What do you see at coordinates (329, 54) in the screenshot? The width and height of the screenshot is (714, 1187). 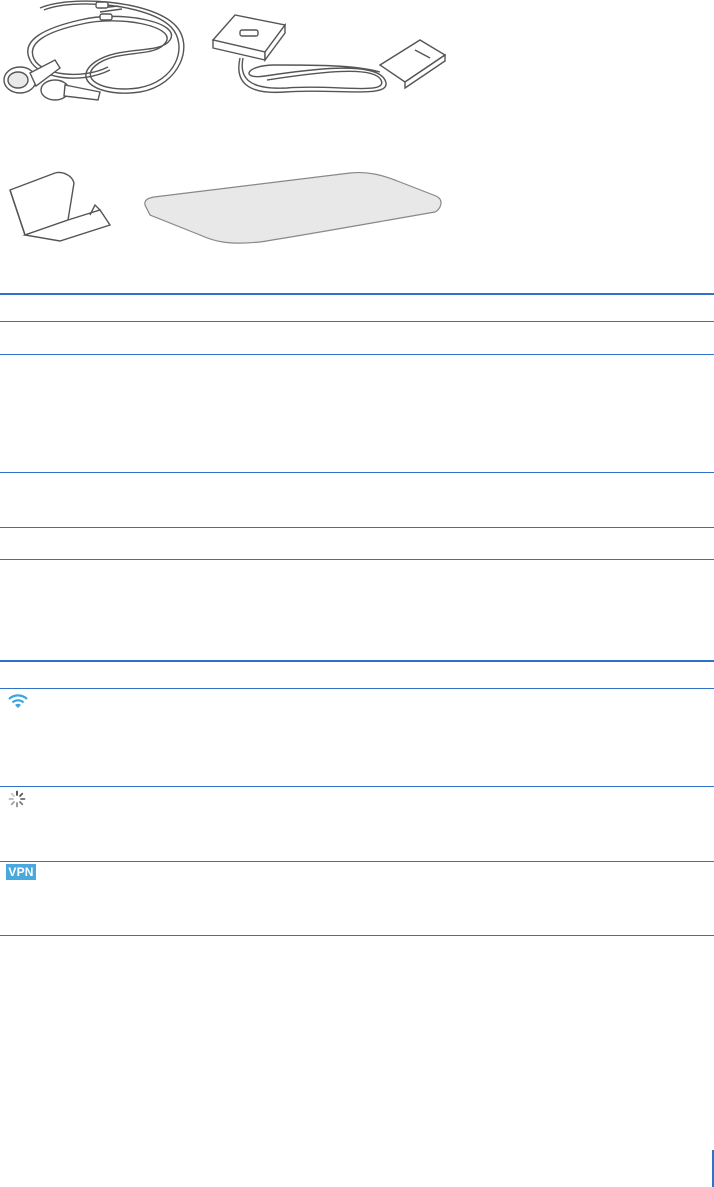 I see `usb-cable-illustration` at bounding box center [329, 54].